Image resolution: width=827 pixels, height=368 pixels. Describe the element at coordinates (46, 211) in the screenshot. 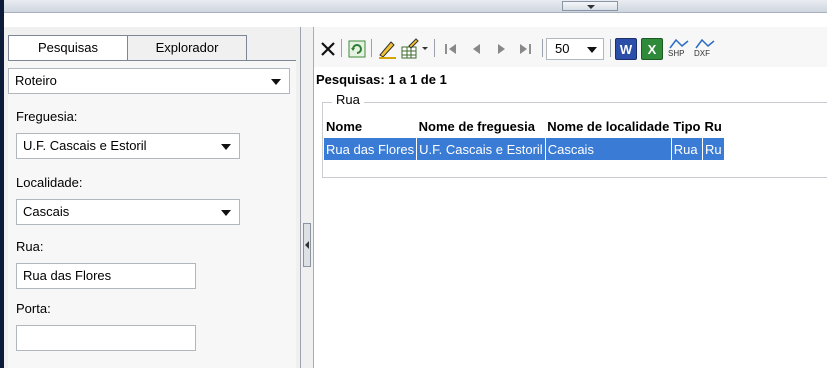

I see `localidade-value: Cascais` at that location.